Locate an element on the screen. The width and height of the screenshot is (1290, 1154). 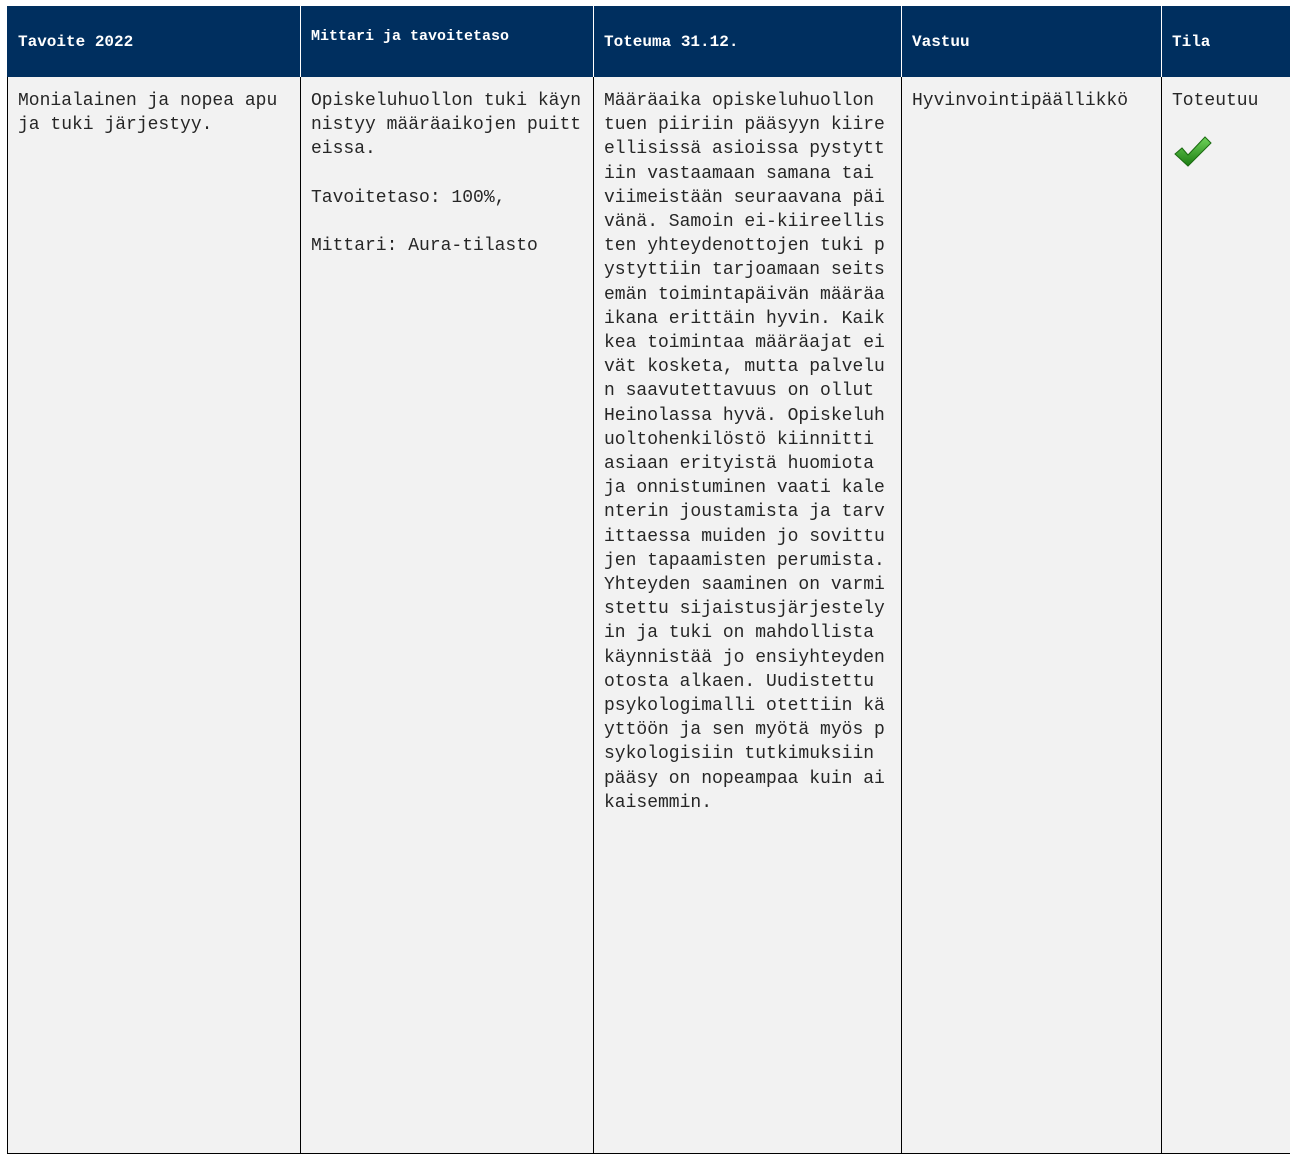
header-goal: Tavoite 2022 is located at coordinates (154, 41).